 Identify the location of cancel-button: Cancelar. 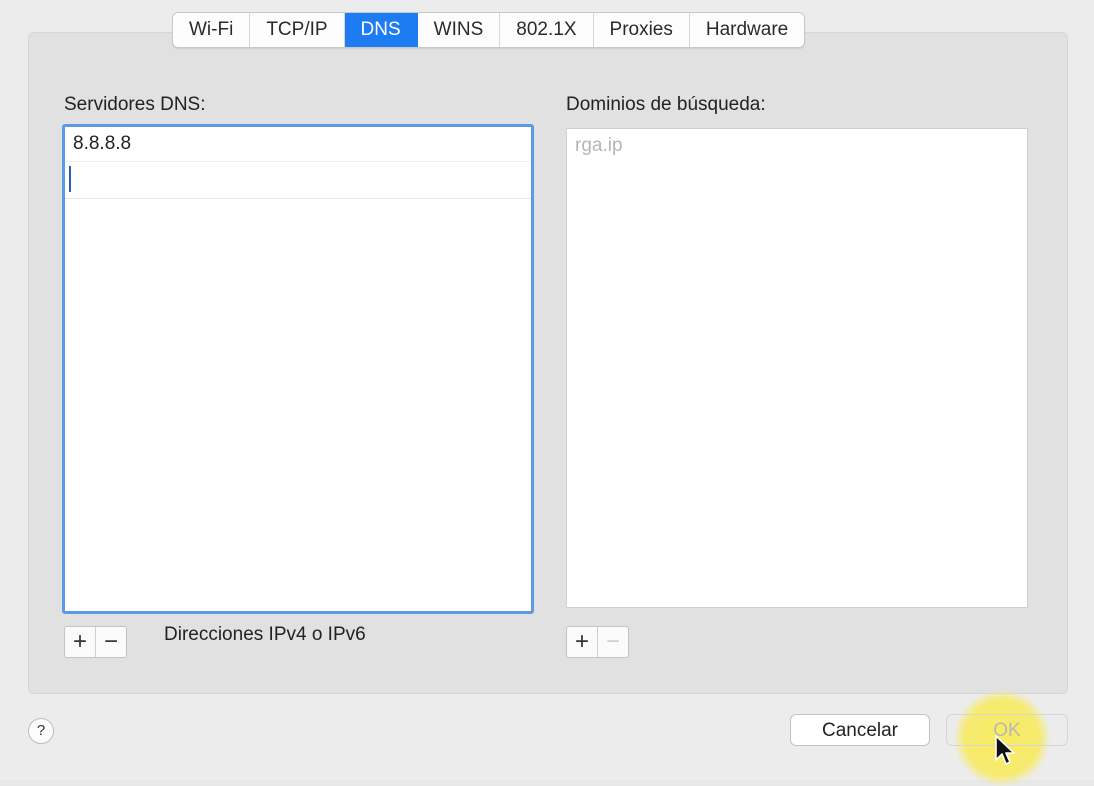
(860, 730).